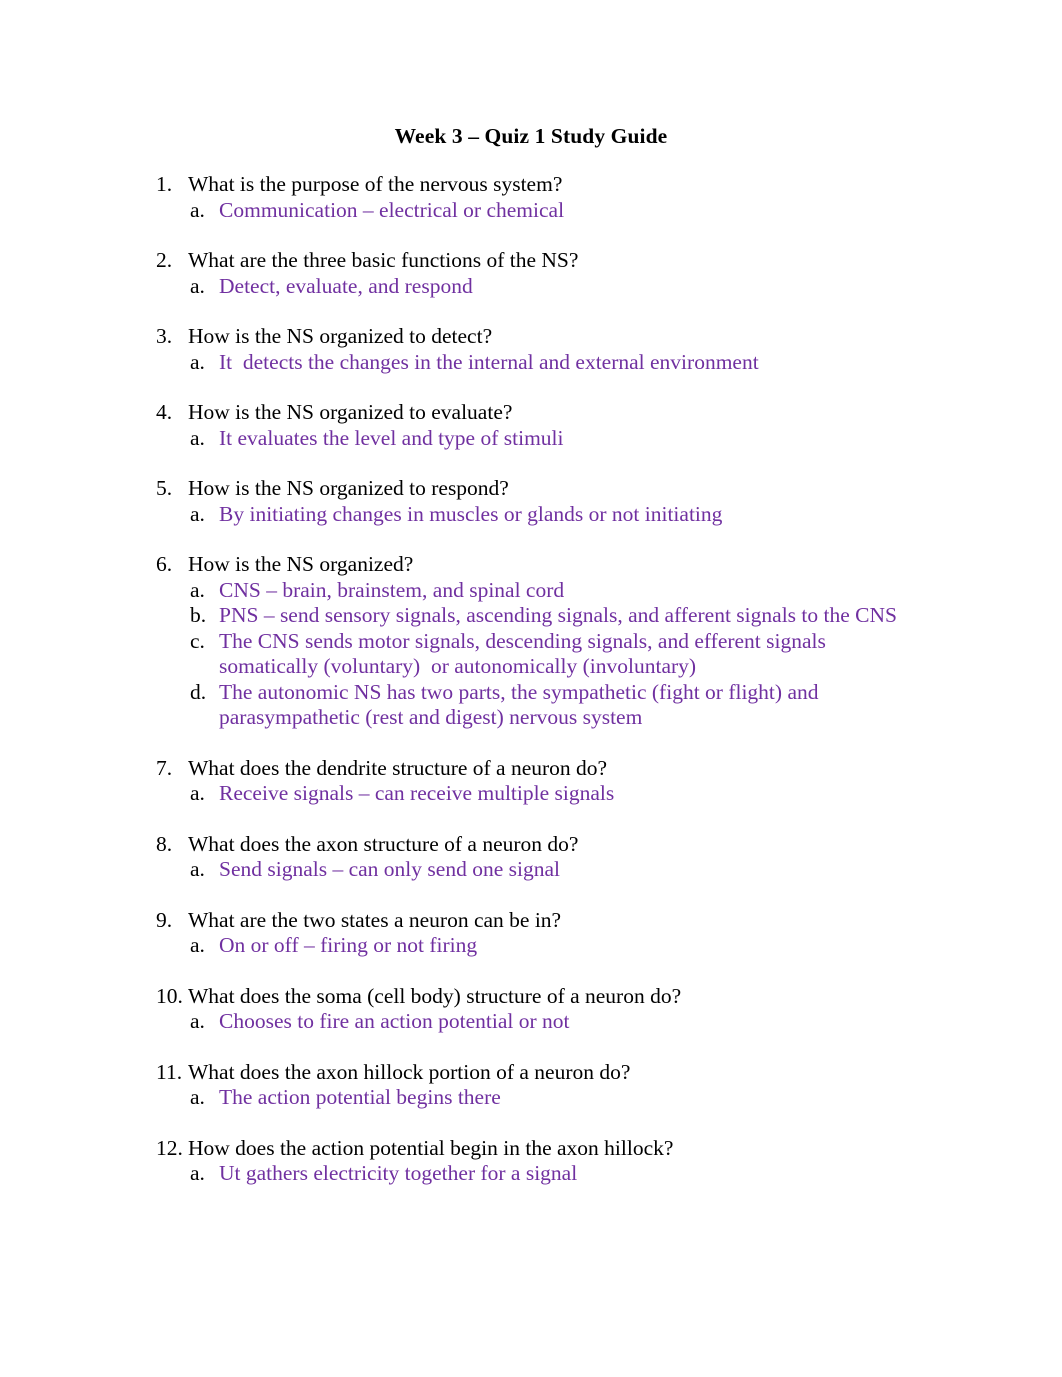 This screenshot has width=1062, height=1377. Describe the element at coordinates (531, 565) in the screenshot. I see `question-line: 6. How is the NS organized?` at that location.